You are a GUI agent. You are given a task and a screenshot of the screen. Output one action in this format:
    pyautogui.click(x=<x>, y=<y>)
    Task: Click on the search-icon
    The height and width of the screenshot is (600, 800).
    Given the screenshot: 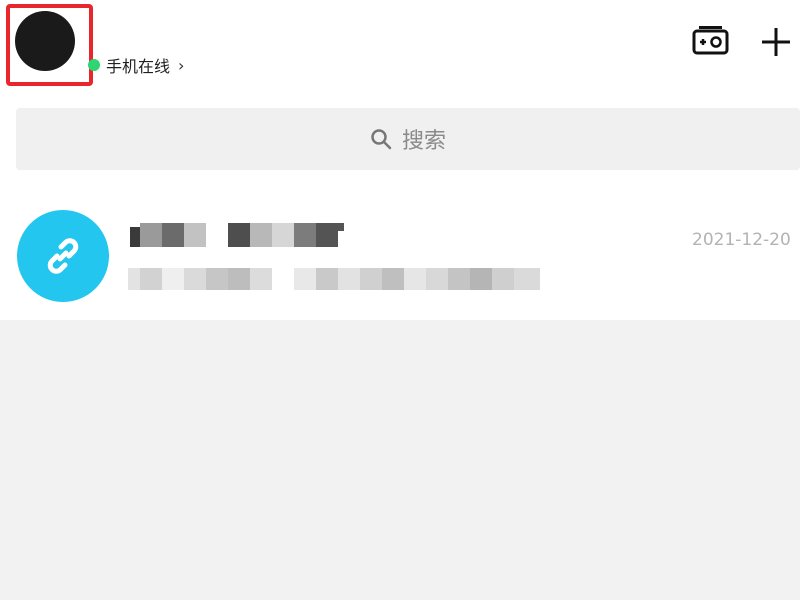 What is the action you would take?
    pyautogui.click(x=381, y=139)
    